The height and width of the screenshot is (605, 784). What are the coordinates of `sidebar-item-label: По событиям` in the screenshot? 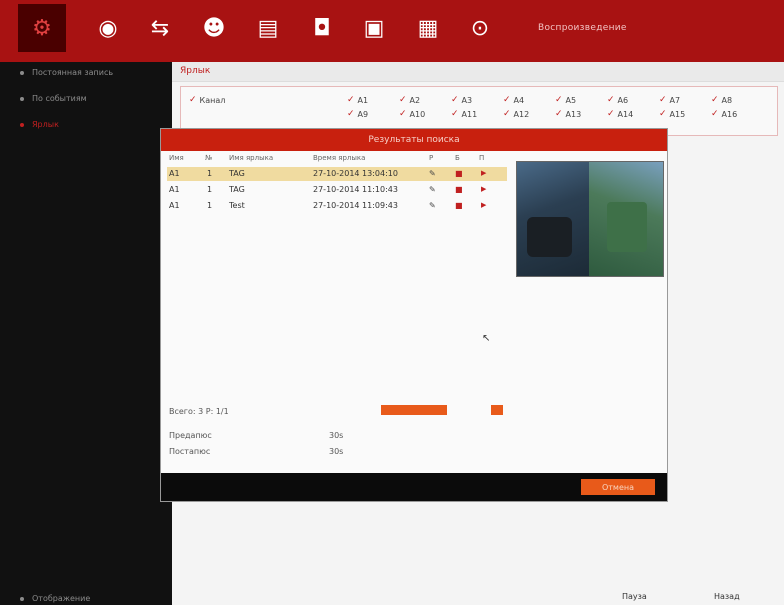 It's located at (59, 98).